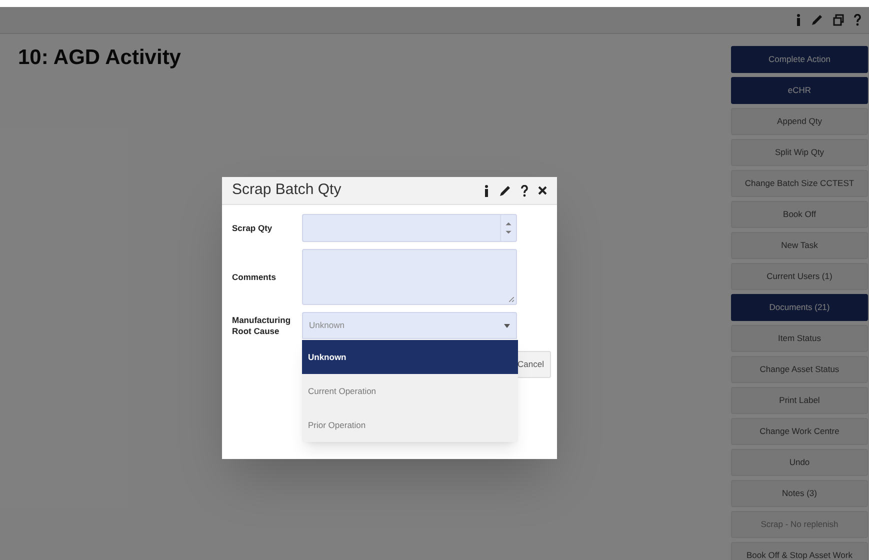  I want to click on action-button: Print Label, so click(799, 400).